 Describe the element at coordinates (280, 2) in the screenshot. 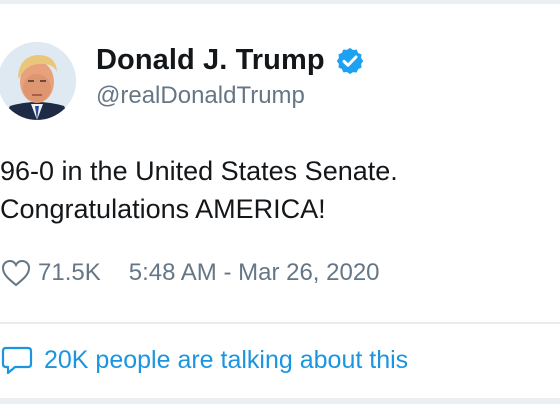

I see `top-divider` at that location.